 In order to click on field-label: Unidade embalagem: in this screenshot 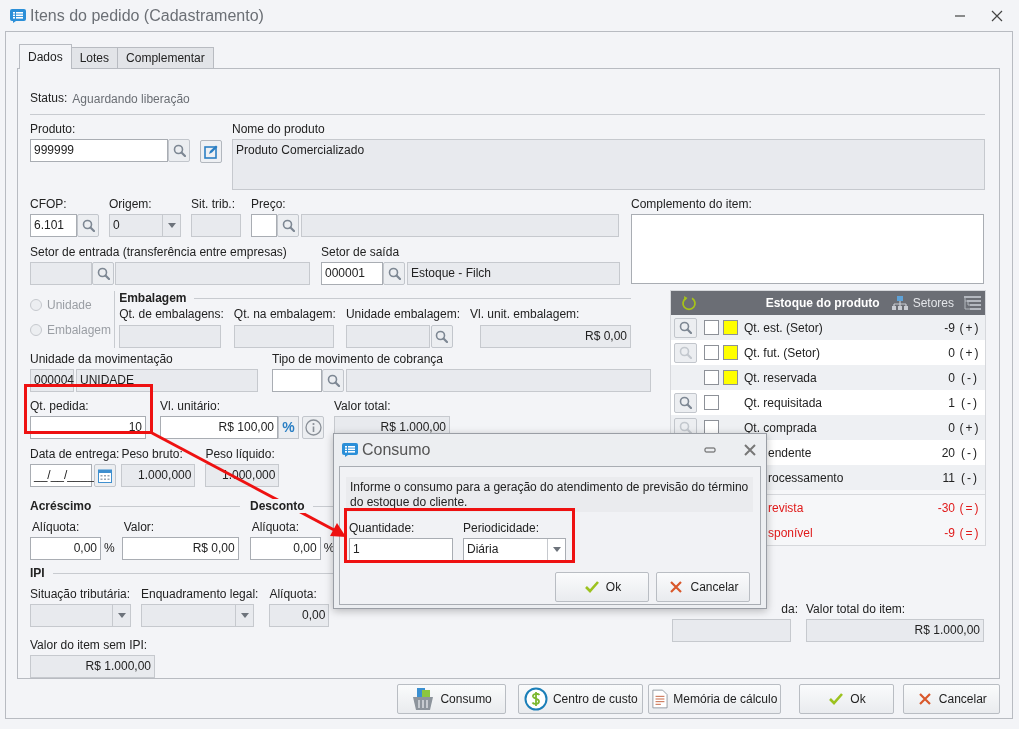, I will do `click(402, 314)`.